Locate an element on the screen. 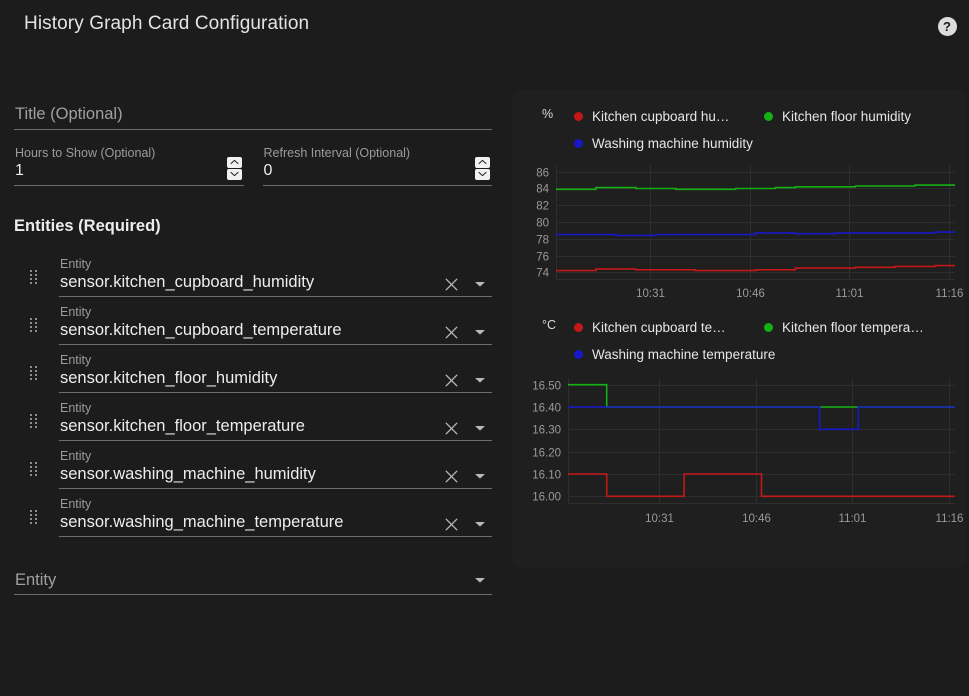  y-axis-tick: 16.20 is located at coordinates (546, 454).